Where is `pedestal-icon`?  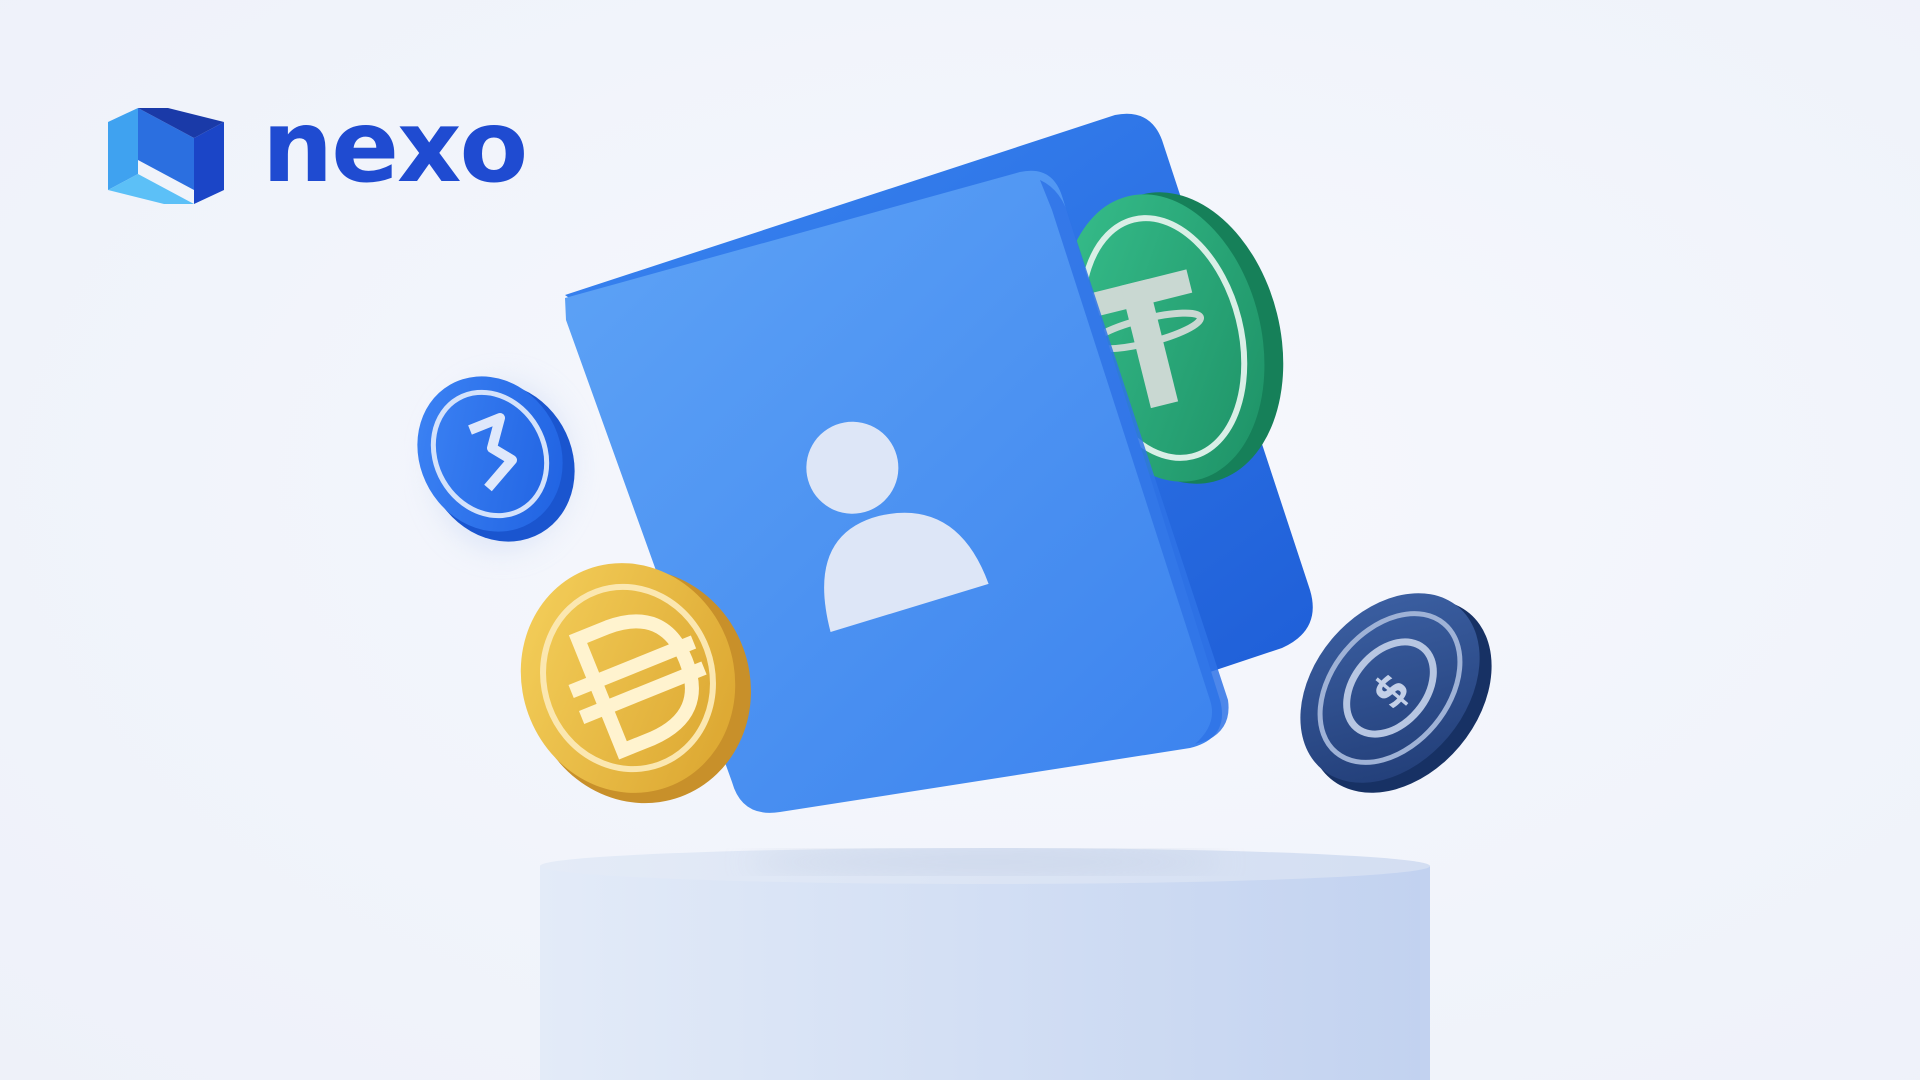 pedestal-icon is located at coordinates (985, 964).